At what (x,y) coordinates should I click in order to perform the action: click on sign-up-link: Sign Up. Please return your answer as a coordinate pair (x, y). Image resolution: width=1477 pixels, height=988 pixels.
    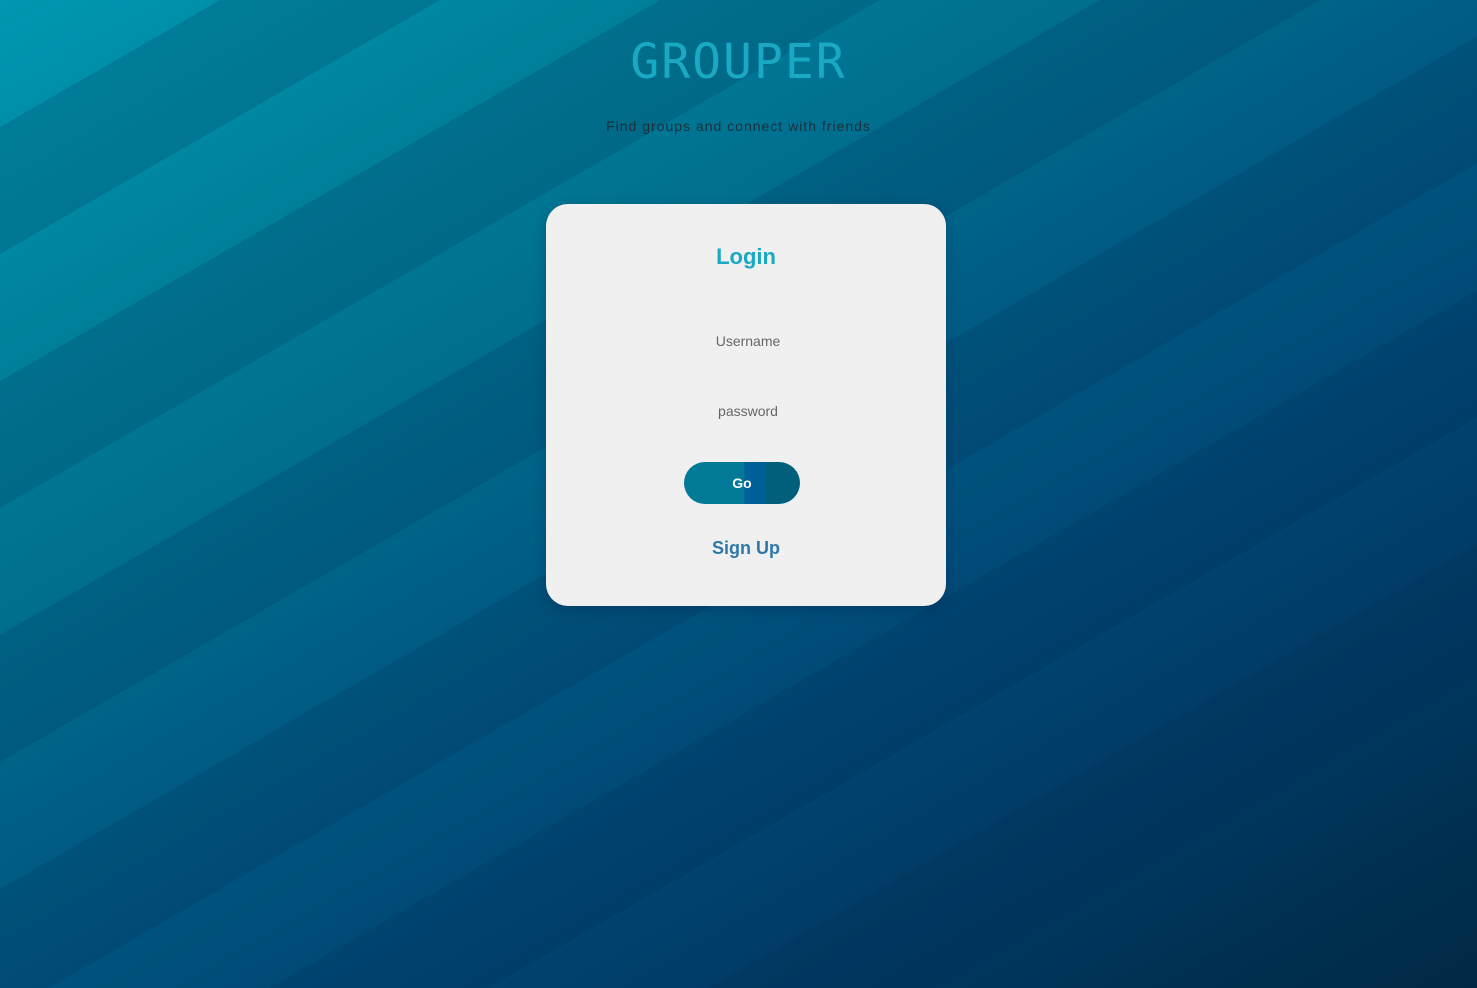
    Looking at the image, I should click on (746, 548).